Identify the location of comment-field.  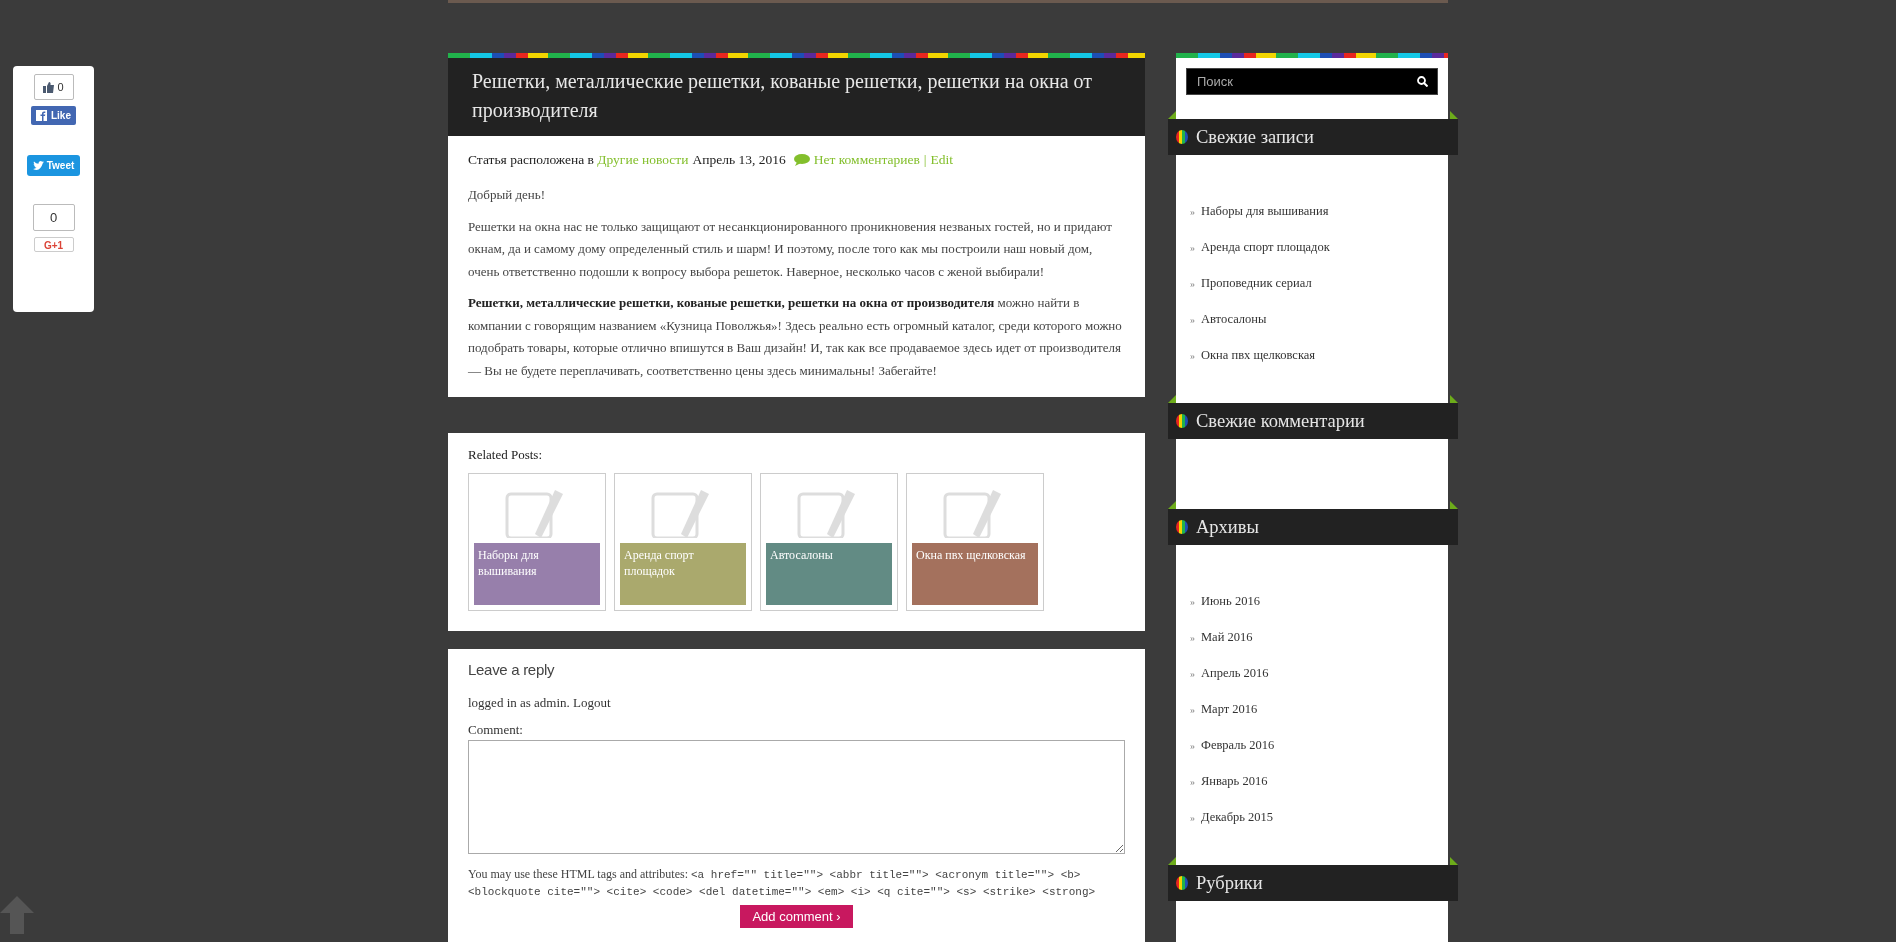
(796, 796).